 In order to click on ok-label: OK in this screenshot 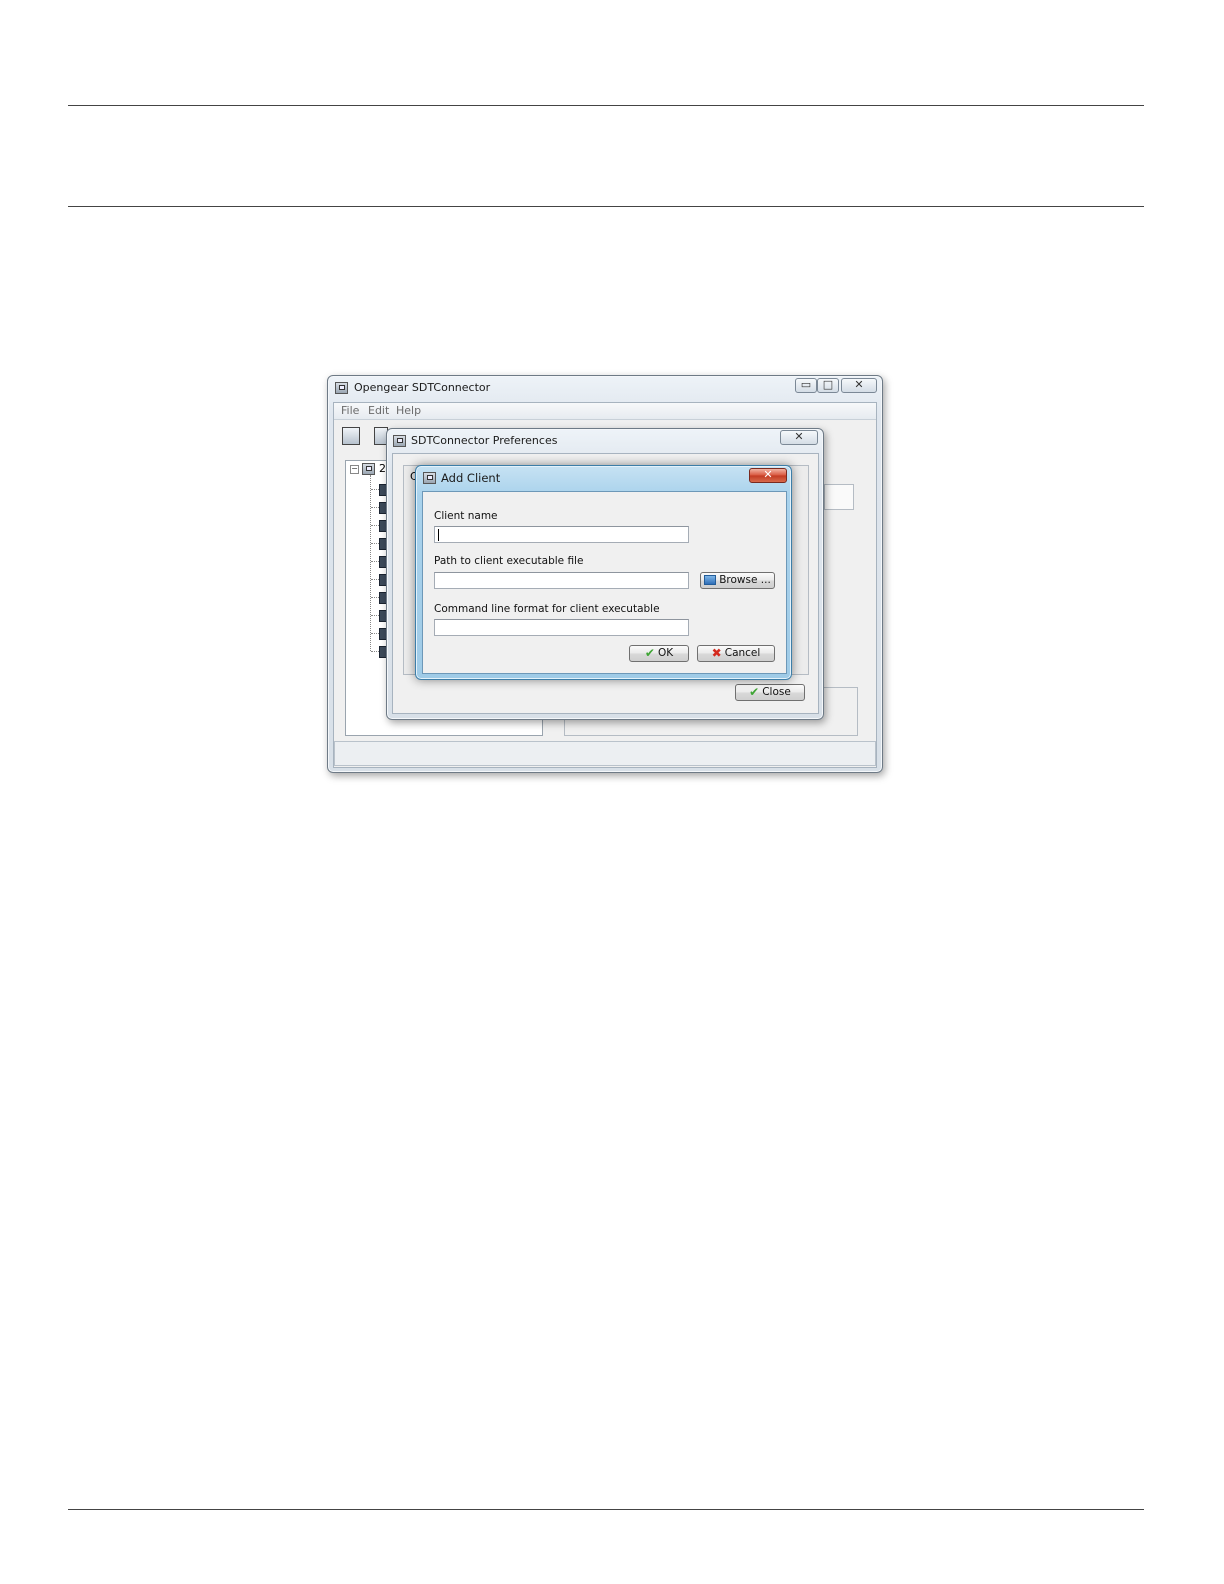, I will do `click(665, 653)`.